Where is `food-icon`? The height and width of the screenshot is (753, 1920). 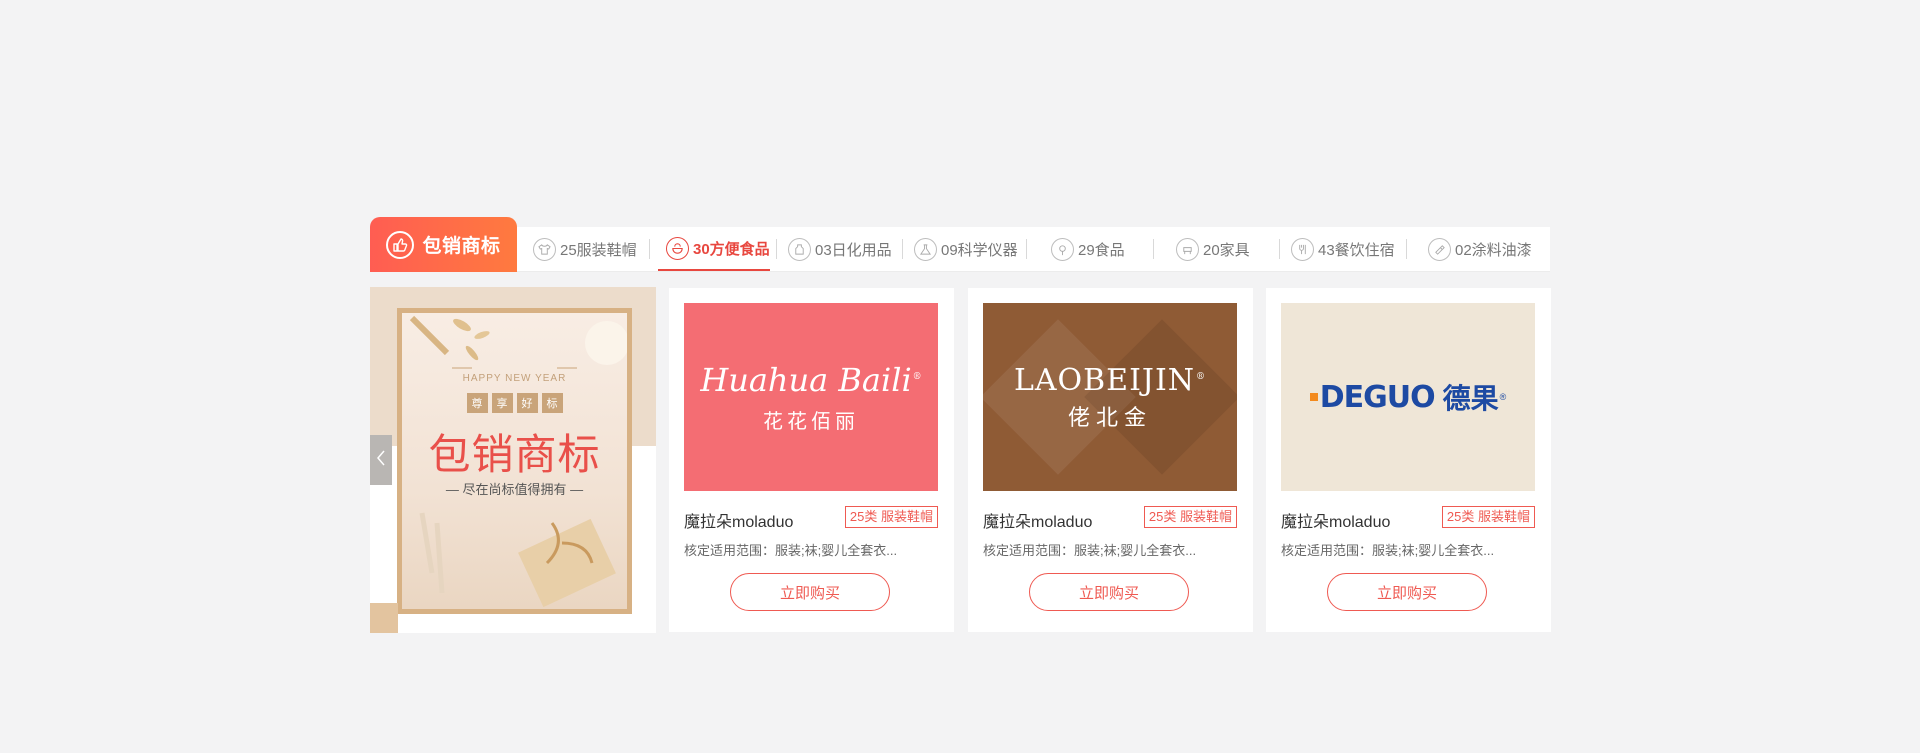
food-icon is located at coordinates (1062, 249).